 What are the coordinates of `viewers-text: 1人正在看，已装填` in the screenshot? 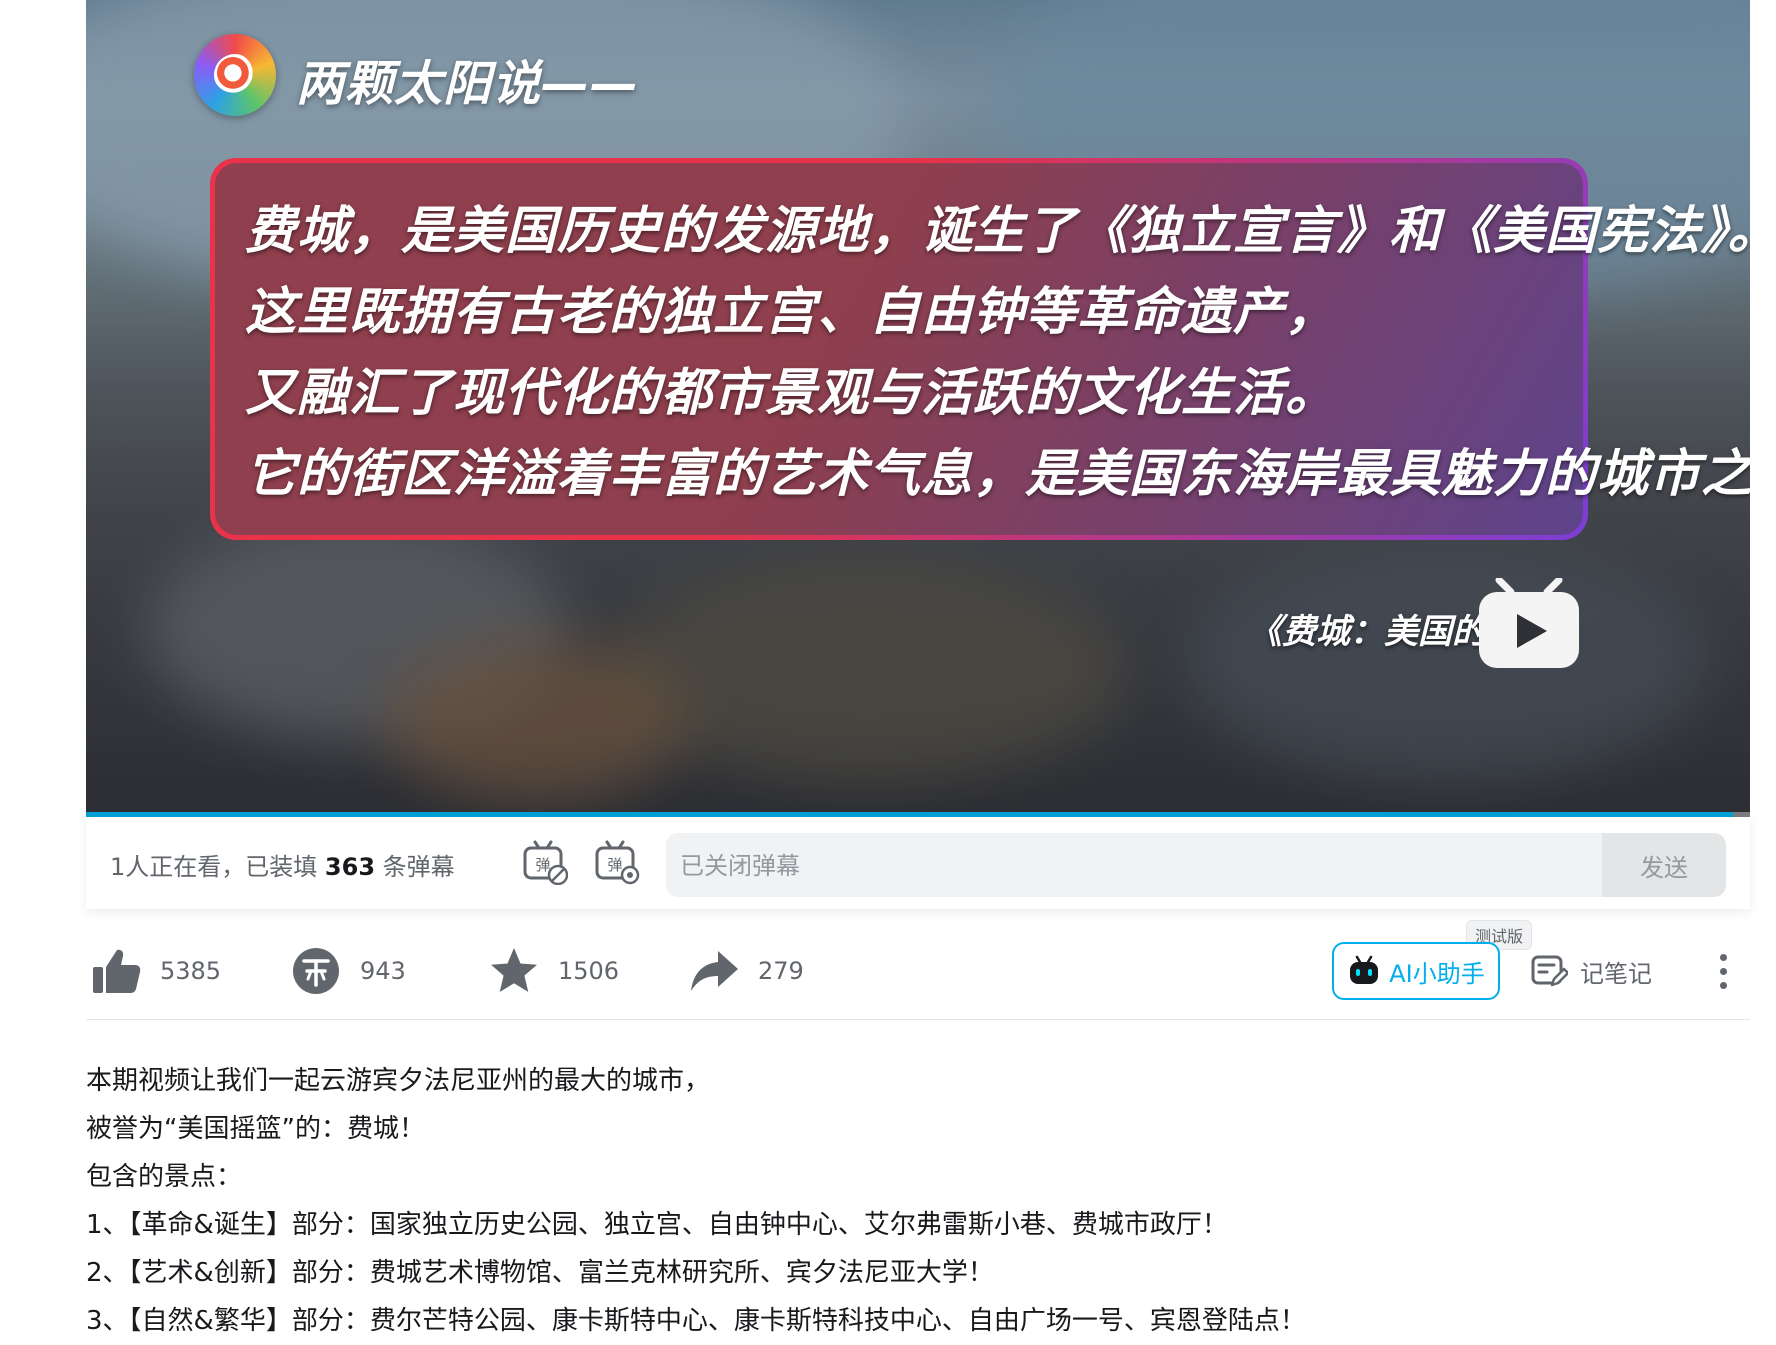 It's located at (214, 867).